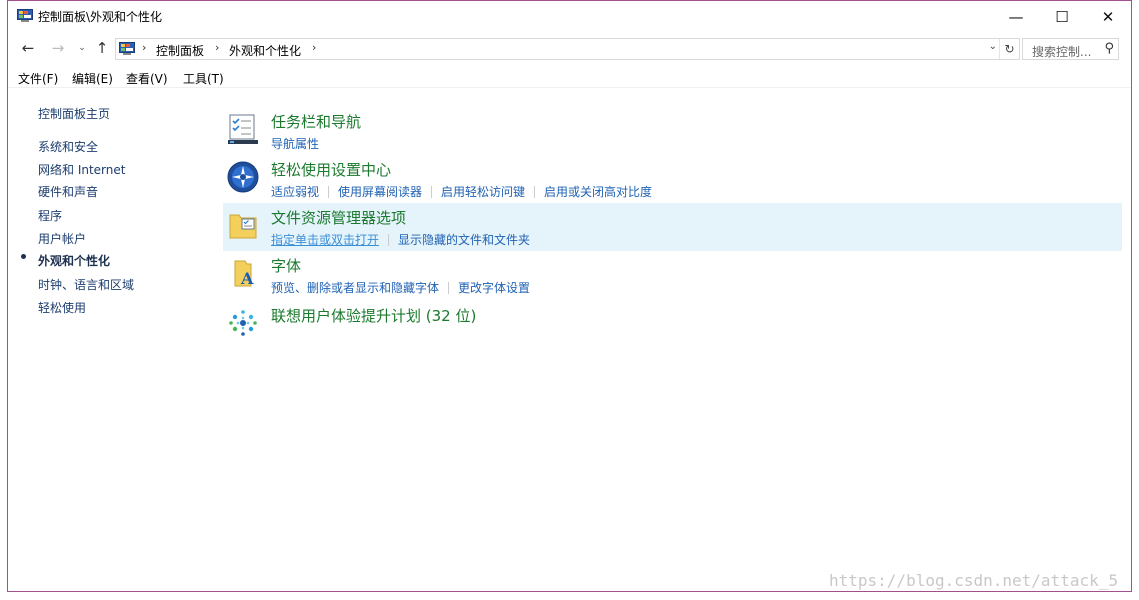  Describe the element at coordinates (68, 191) in the screenshot. I see `nav-hardware-sound: 硬件和声音` at that location.